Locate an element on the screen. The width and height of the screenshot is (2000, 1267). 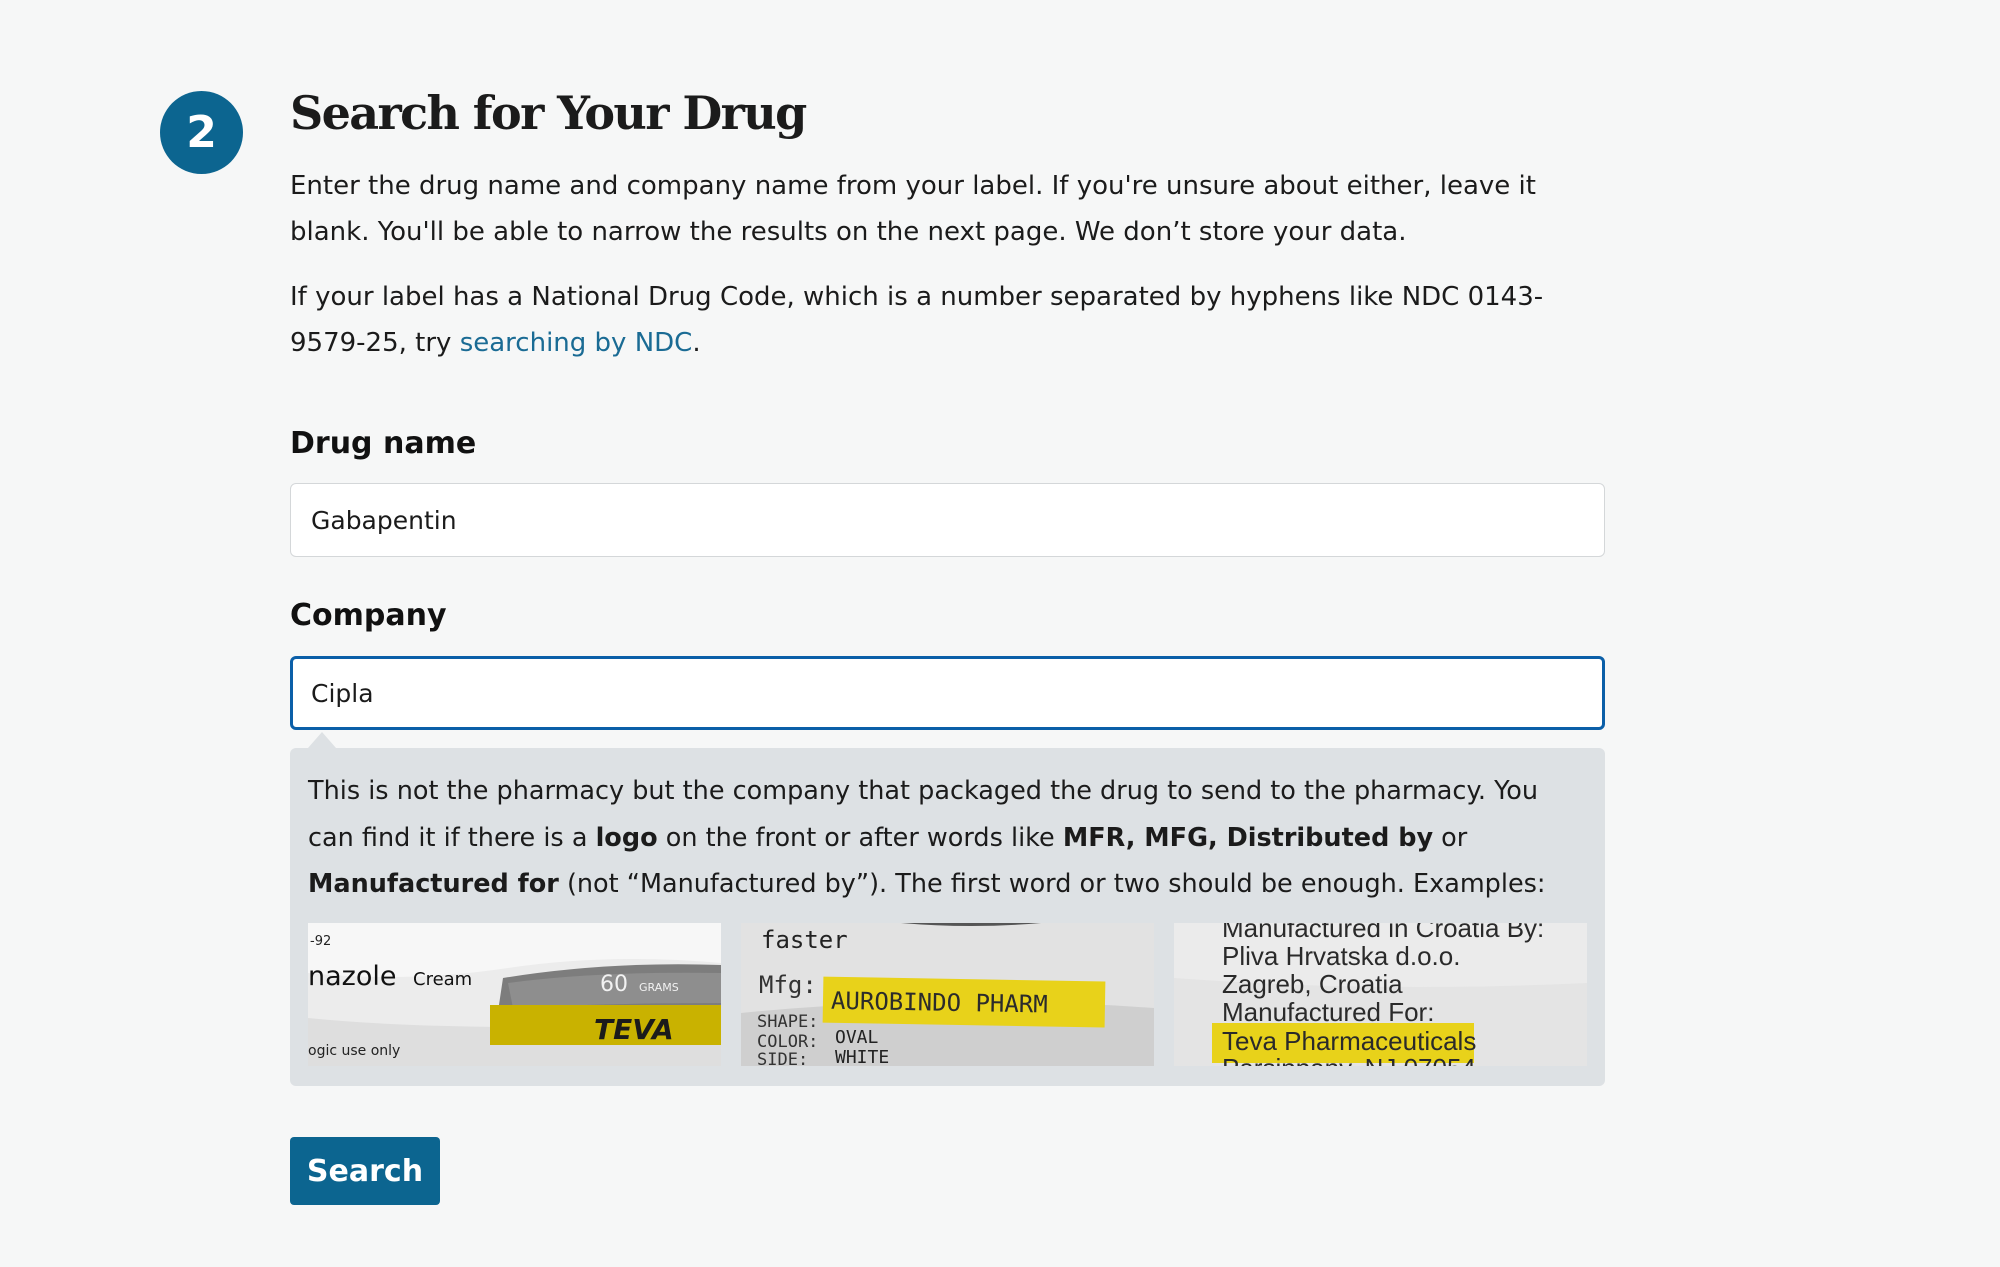
label-text: SIDE: is located at coordinates (782, 1058).